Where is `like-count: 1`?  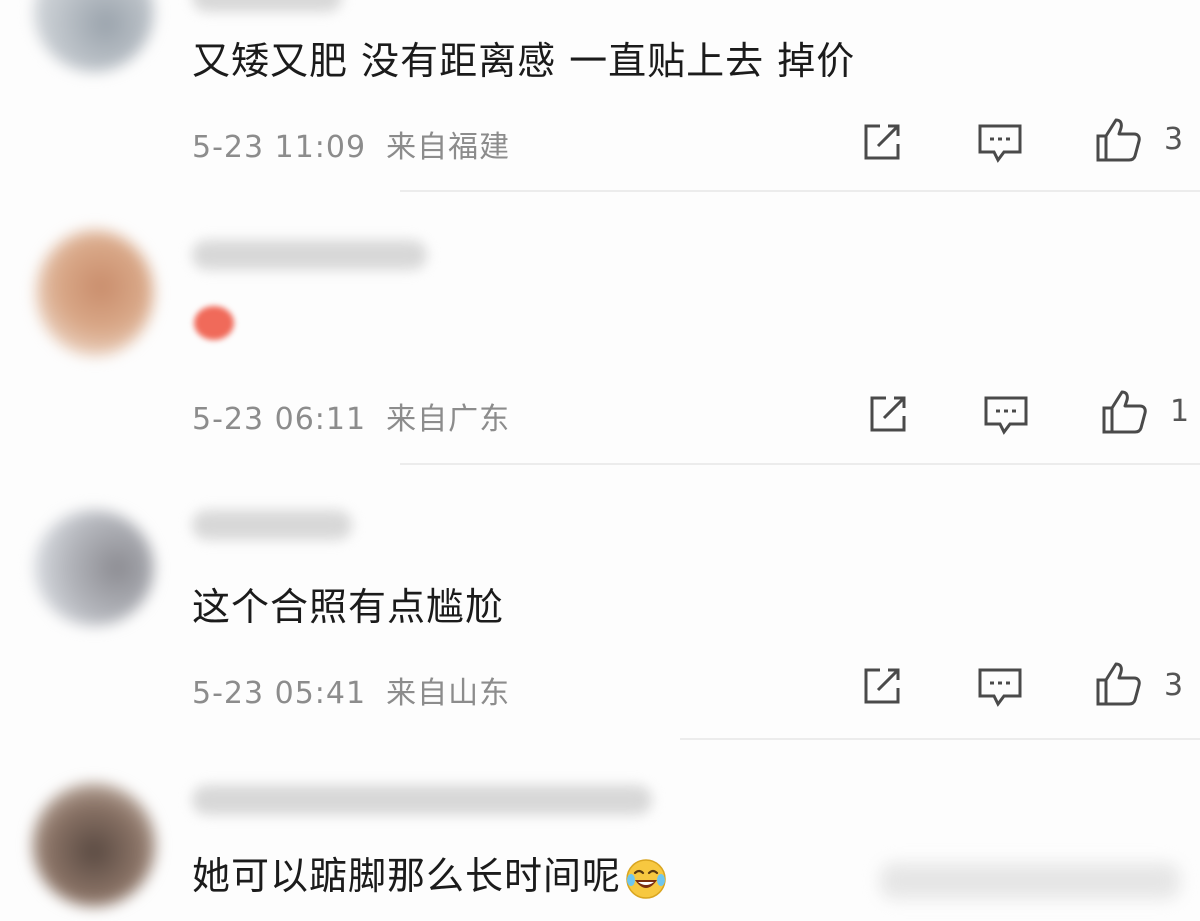
like-count: 1 is located at coordinates (1180, 411).